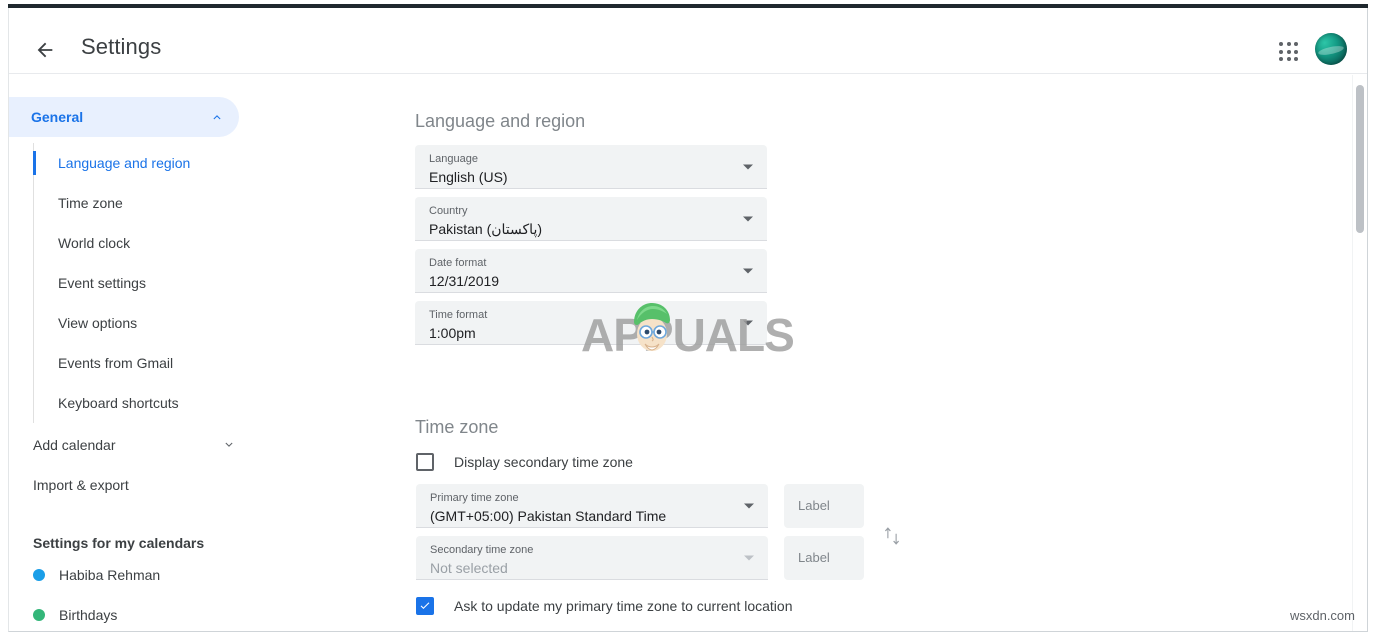 Image resolution: width=1376 pixels, height=640 pixels. I want to click on language-field: Language English (US), so click(591, 167).